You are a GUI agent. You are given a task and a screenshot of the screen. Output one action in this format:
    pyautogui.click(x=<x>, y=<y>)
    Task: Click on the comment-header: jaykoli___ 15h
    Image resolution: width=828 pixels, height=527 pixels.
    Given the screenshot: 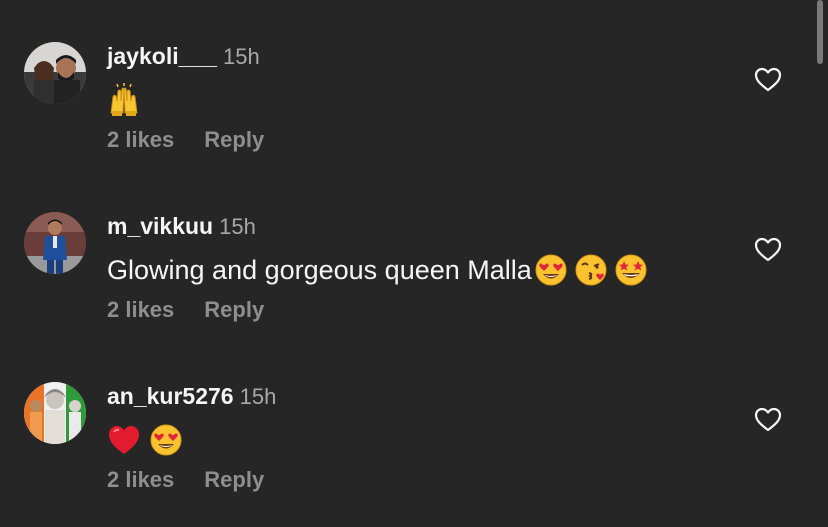 What is the action you would take?
    pyautogui.click(x=183, y=56)
    